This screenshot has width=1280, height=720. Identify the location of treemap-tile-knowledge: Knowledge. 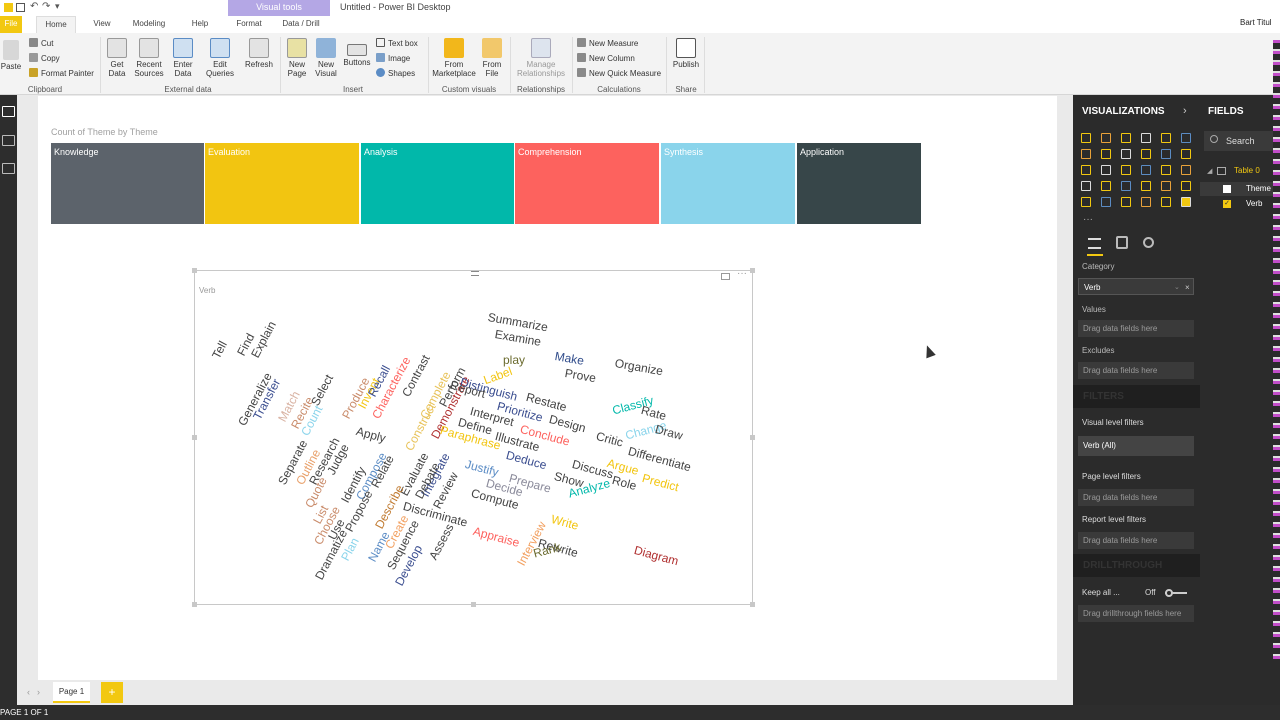
(127, 183).